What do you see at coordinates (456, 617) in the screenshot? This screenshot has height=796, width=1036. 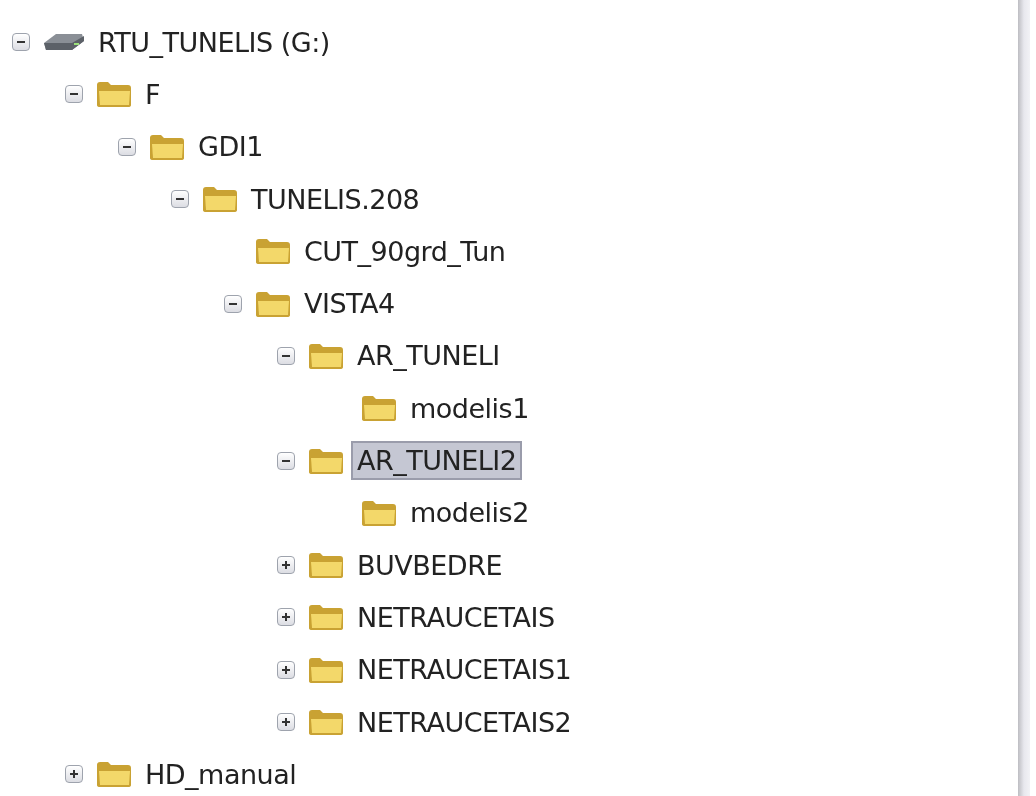 I see `folder-label: NETRAUCETAIS` at bounding box center [456, 617].